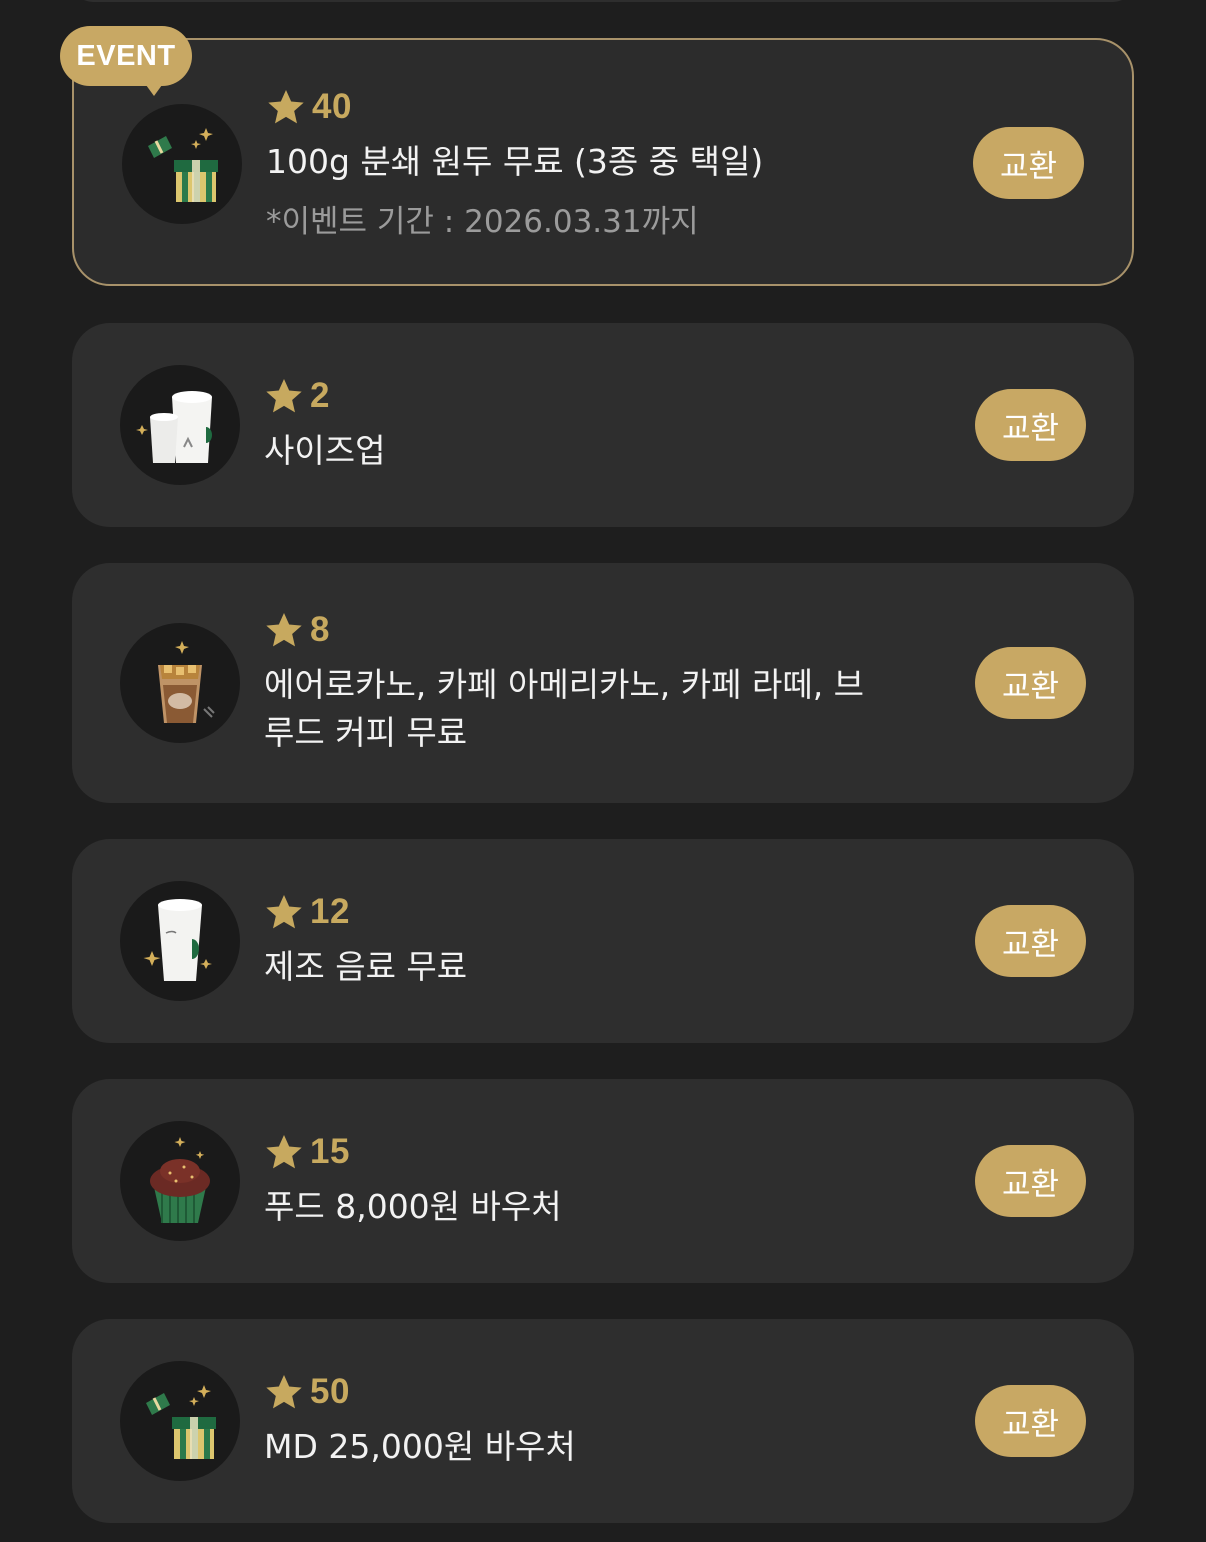 This screenshot has height=1542, width=1206. I want to click on star-count: 2, so click(320, 395).